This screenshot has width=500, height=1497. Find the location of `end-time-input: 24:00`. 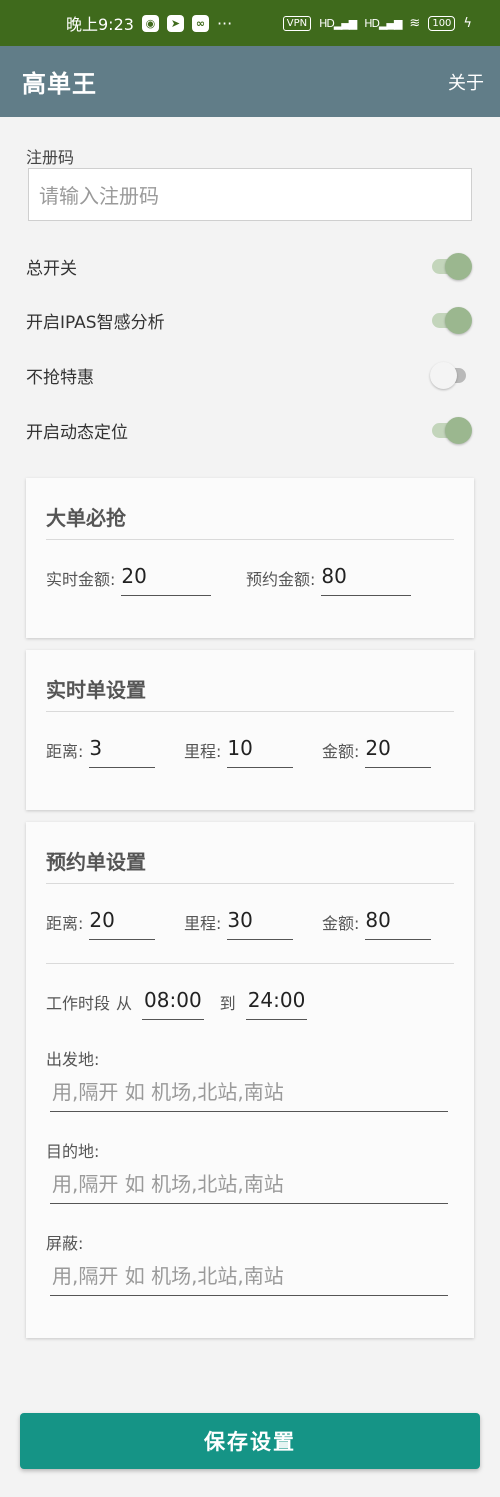

end-time-input: 24:00 is located at coordinates (276, 1004).